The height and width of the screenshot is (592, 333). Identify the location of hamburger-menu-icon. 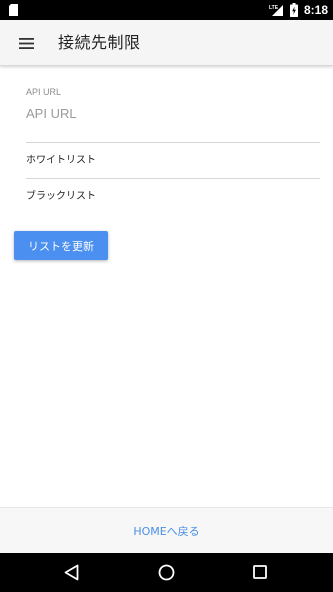
(26, 43).